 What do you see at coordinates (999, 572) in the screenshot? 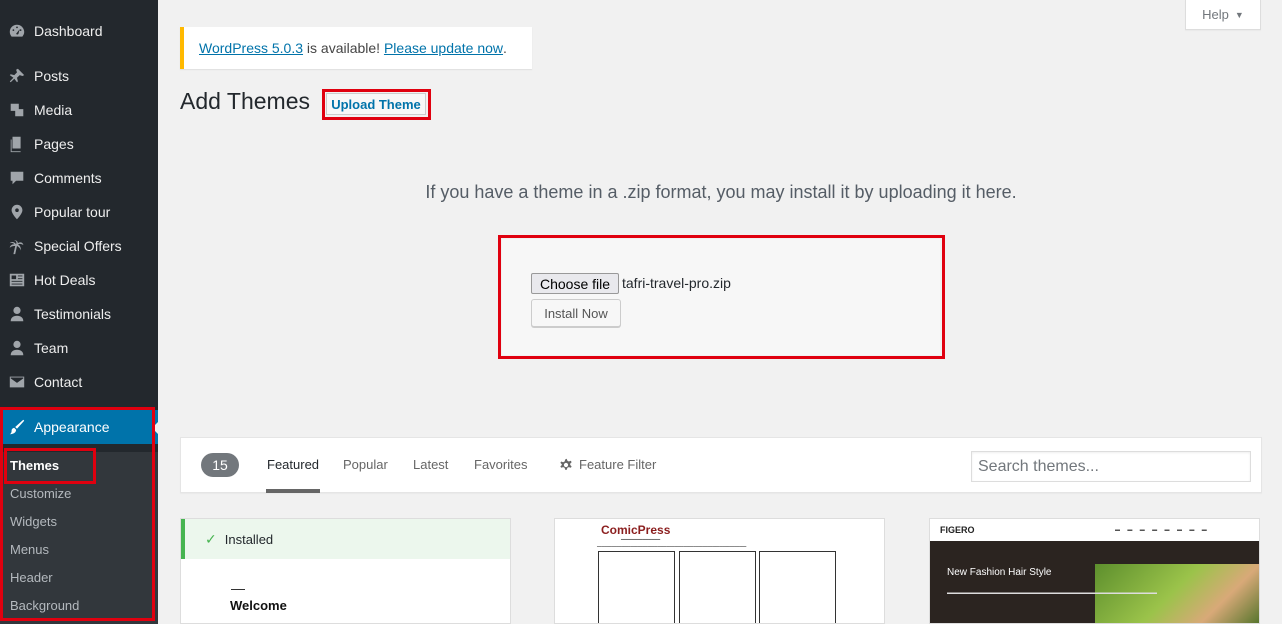
I see `figero-hero-heading: New Fashion Hair Style` at bounding box center [999, 572].